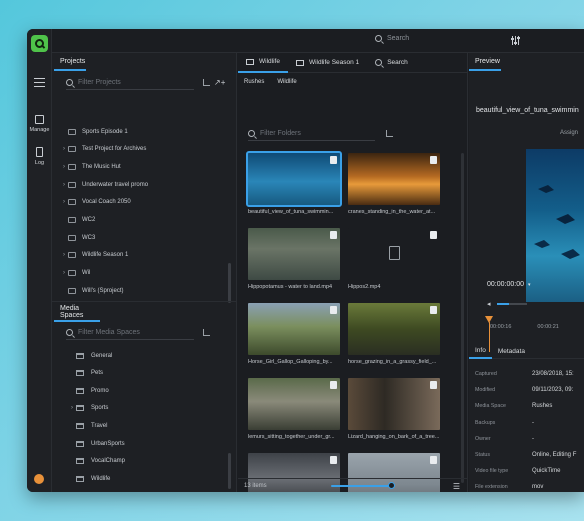  I want to click on project-item: Will's (Sproject), so click(141, 290).